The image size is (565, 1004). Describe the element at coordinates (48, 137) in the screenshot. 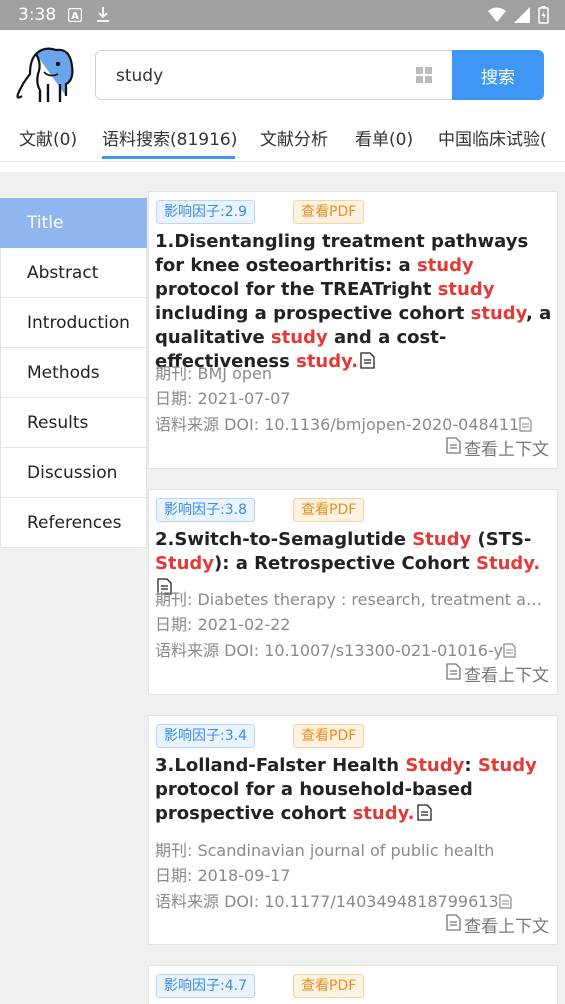

I see `tab-literature: 文献(0)` at that location.